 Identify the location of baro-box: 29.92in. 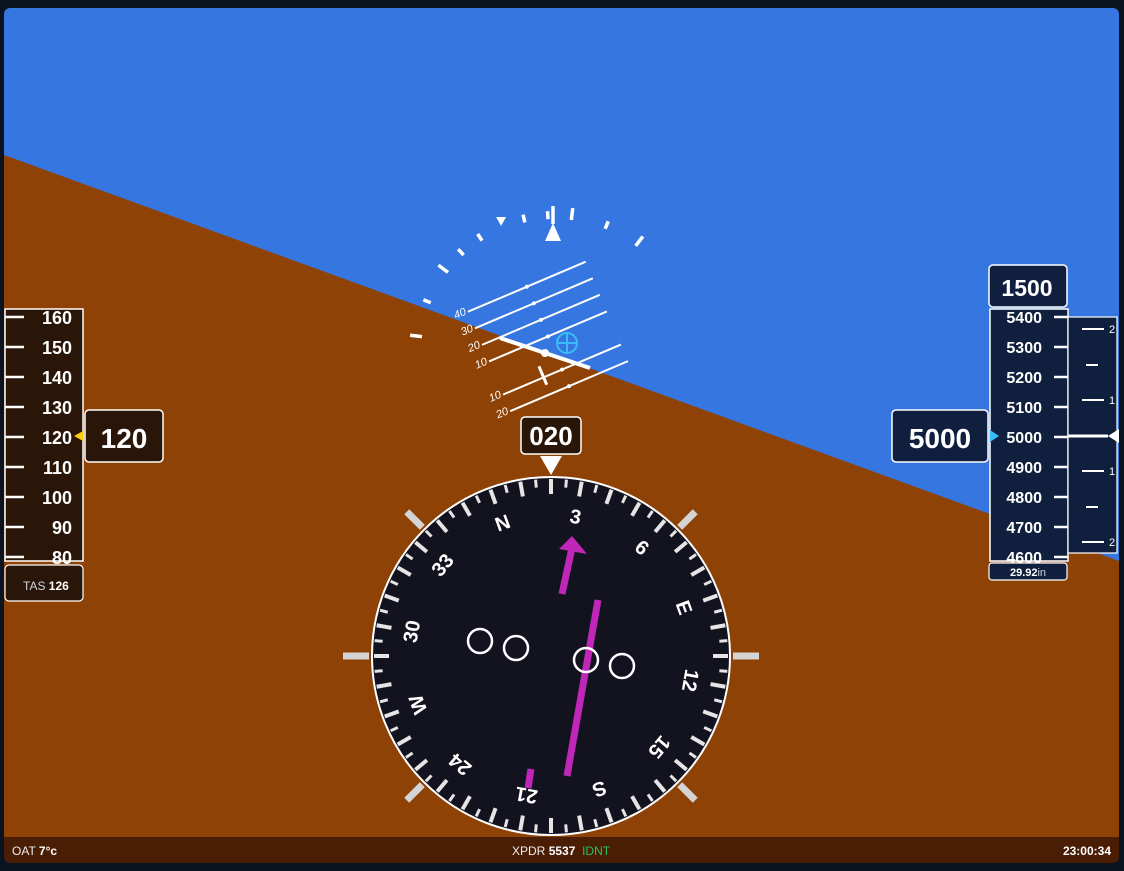
(1028, 571).